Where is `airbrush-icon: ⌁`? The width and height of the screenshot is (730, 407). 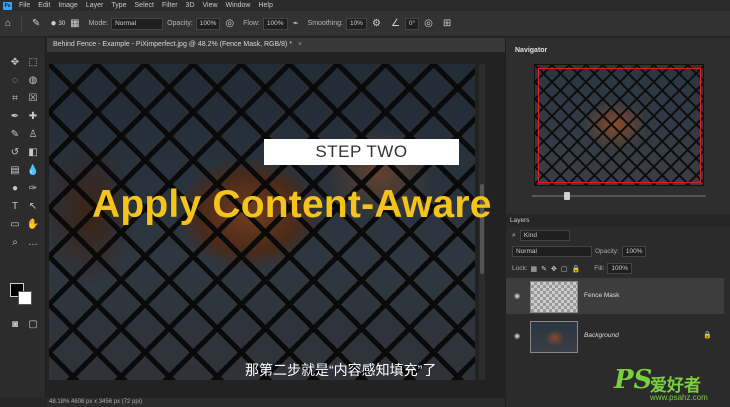 airbrush-icon: ⌁ is located at coordinates (296, 23).